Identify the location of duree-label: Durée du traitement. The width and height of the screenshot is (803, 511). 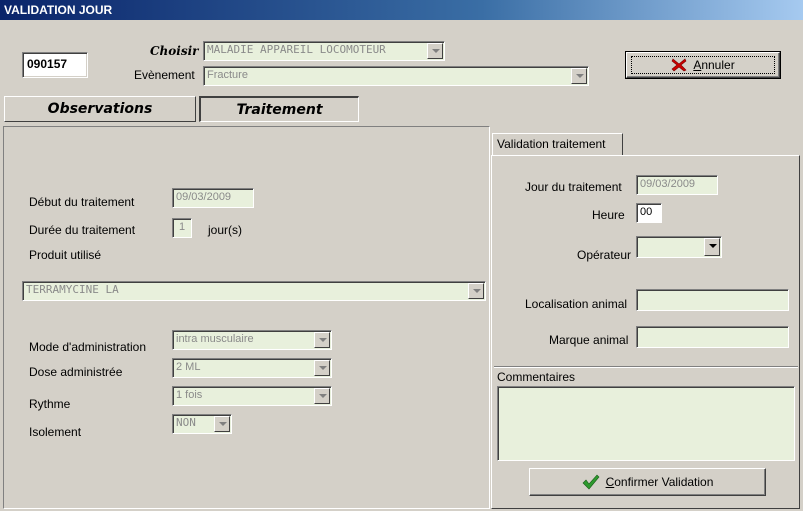
(82, 230).